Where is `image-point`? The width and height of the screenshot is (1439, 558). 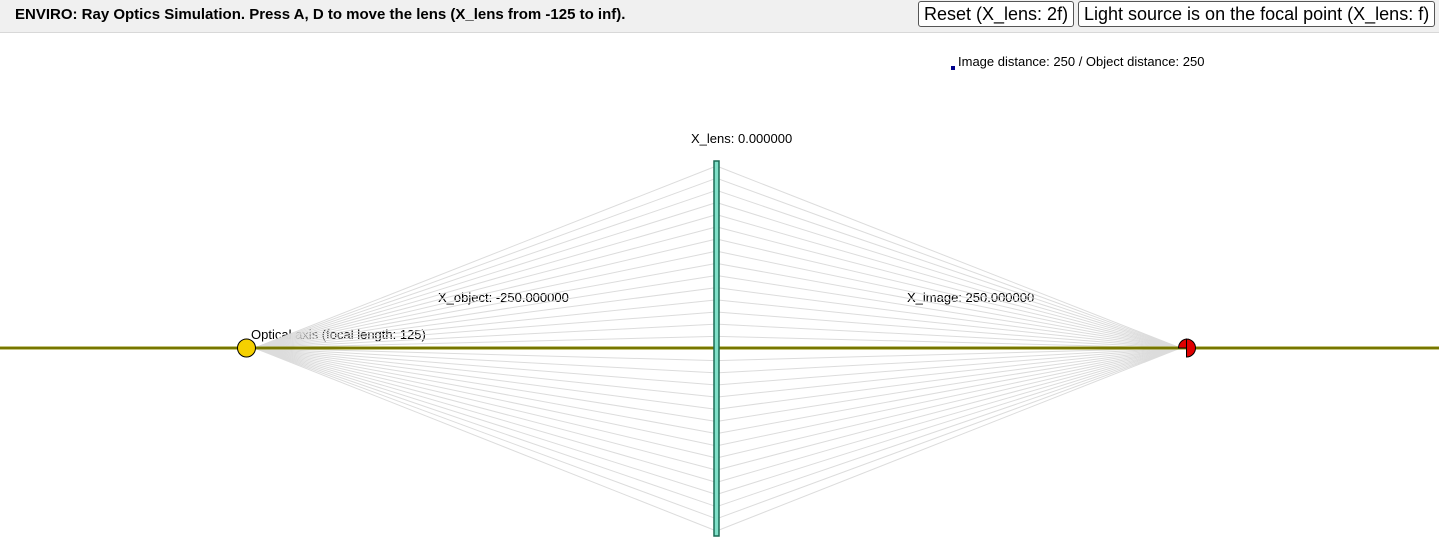
image-point is located at coordinates (1186, 348).